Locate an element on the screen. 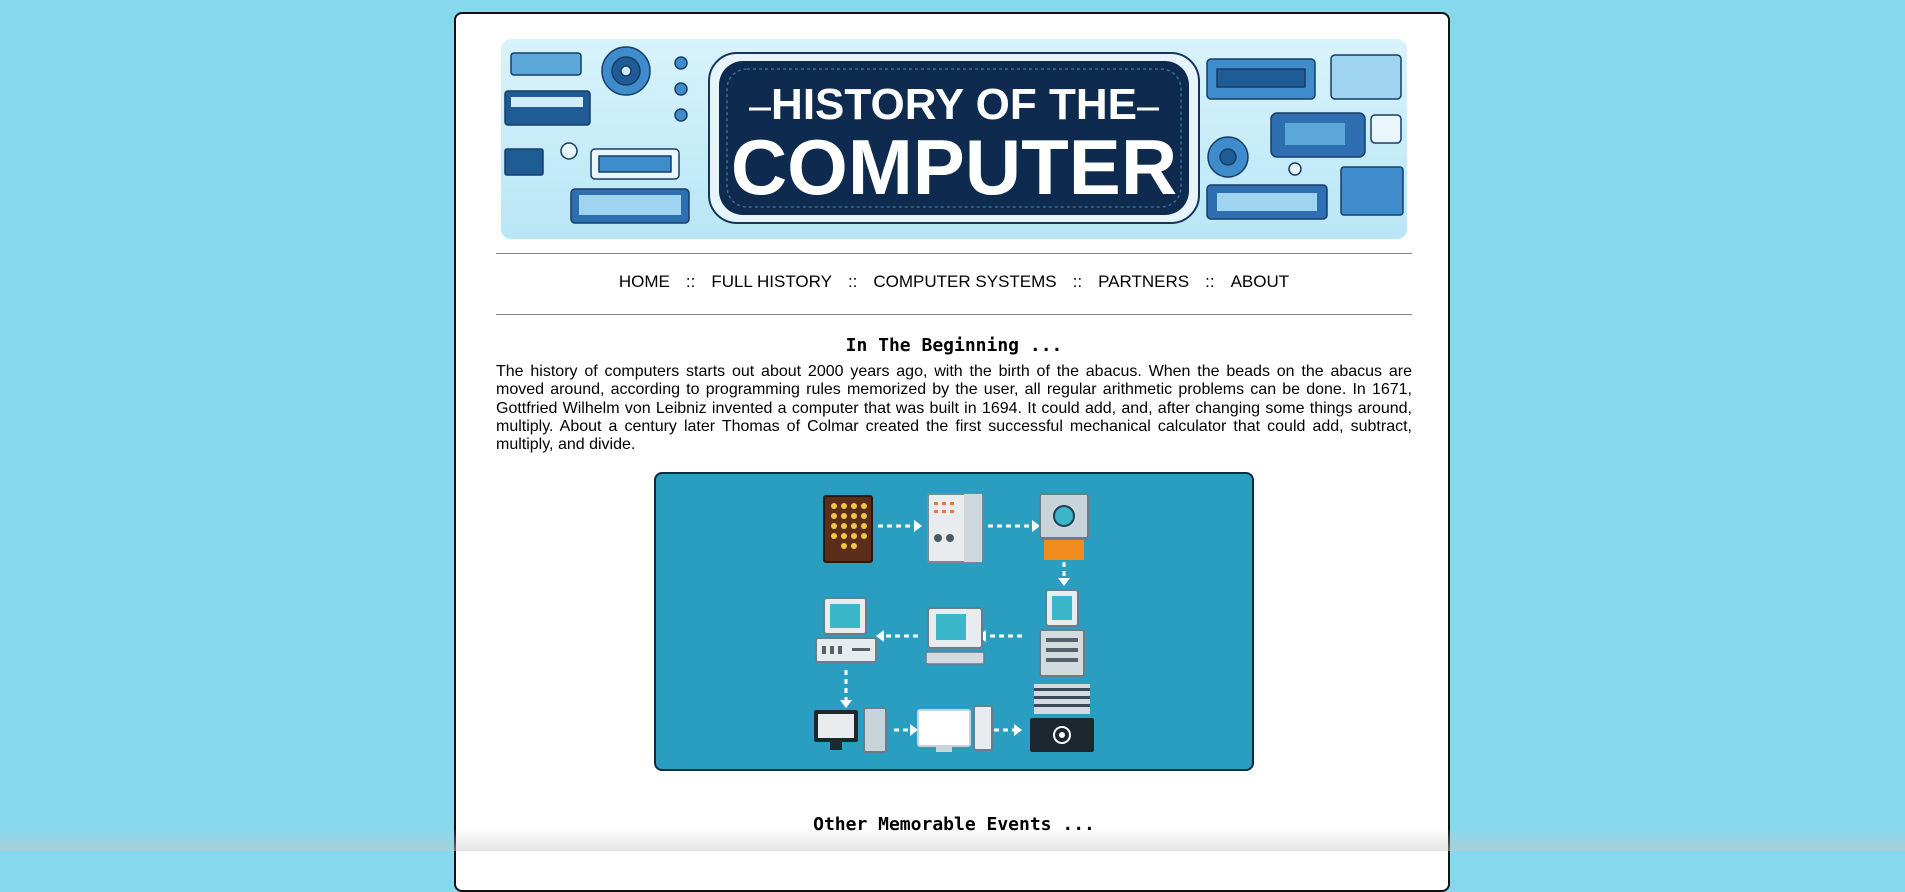  divider-bottom is located at coordinates (954, 314).